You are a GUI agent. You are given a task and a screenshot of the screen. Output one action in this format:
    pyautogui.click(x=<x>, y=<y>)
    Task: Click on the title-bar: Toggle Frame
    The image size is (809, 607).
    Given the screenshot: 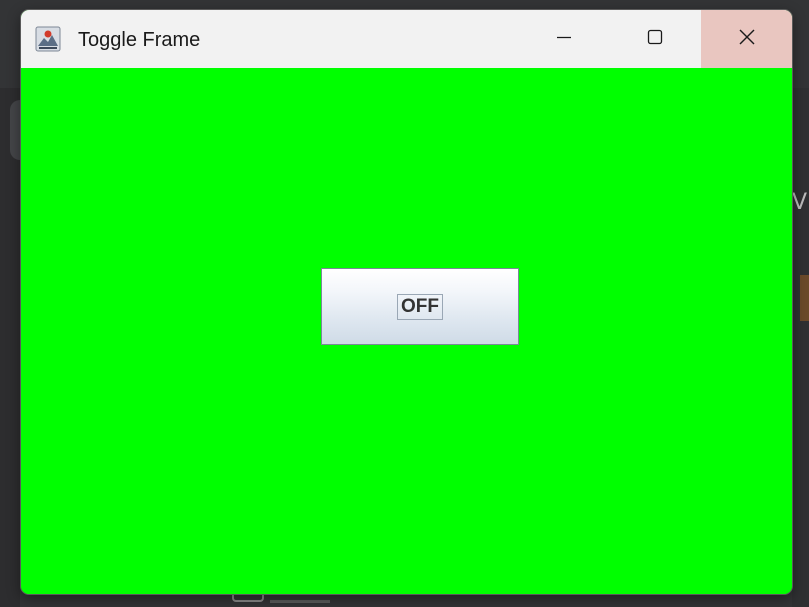 What is the action you would take?
    pyautogui.click(x=406, y=39)
    